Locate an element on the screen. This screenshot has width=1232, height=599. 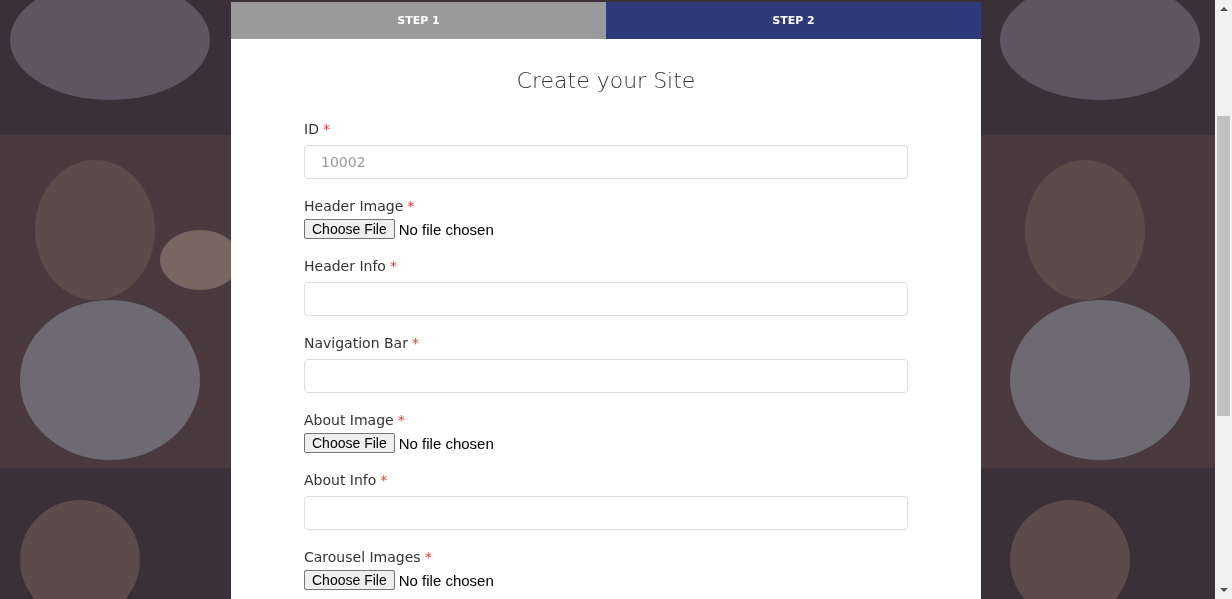
field-label: Header Image is located at coordinates (354, 206).